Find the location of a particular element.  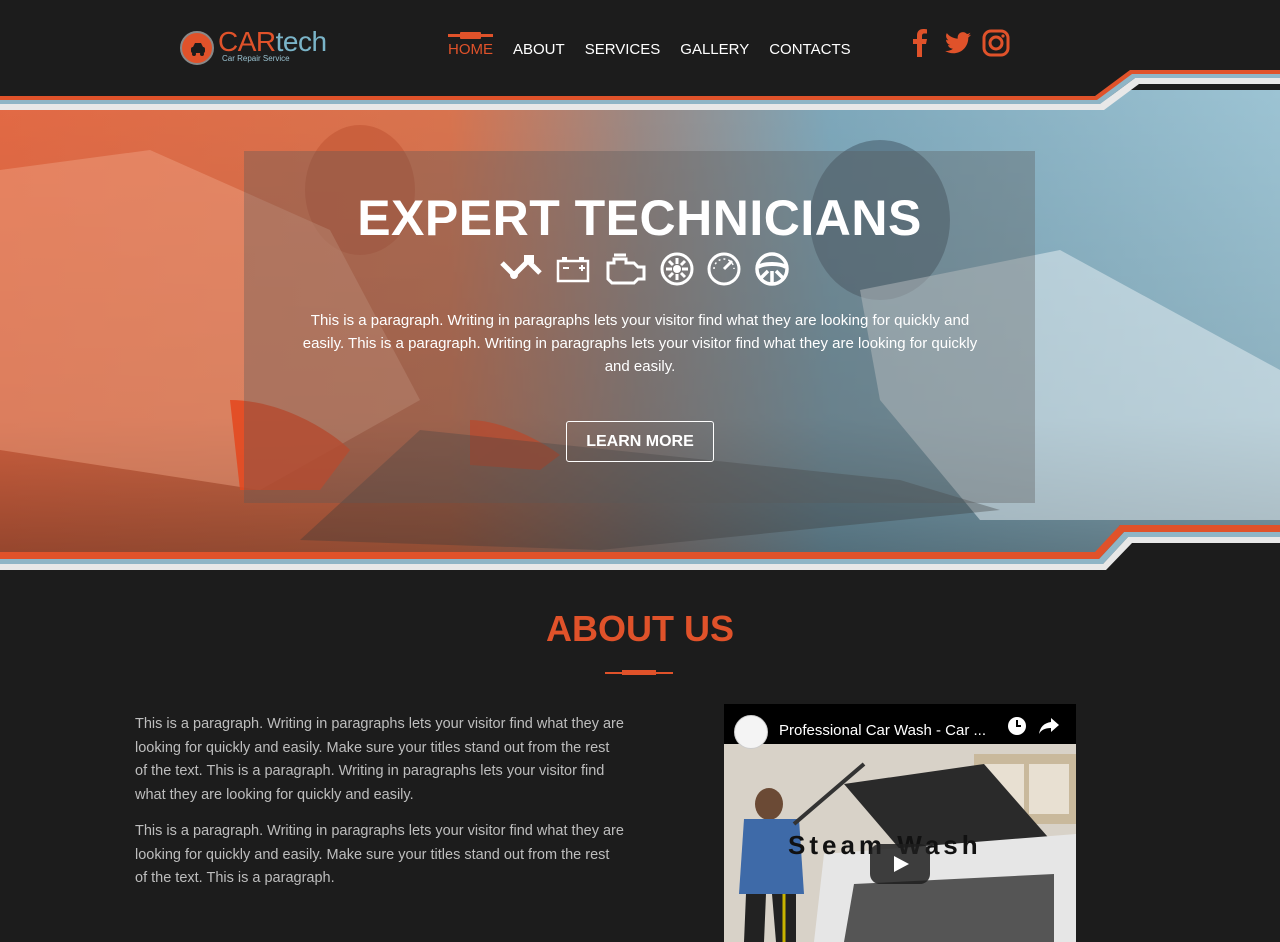

channel-avatar is located at coordinates (751, 732).